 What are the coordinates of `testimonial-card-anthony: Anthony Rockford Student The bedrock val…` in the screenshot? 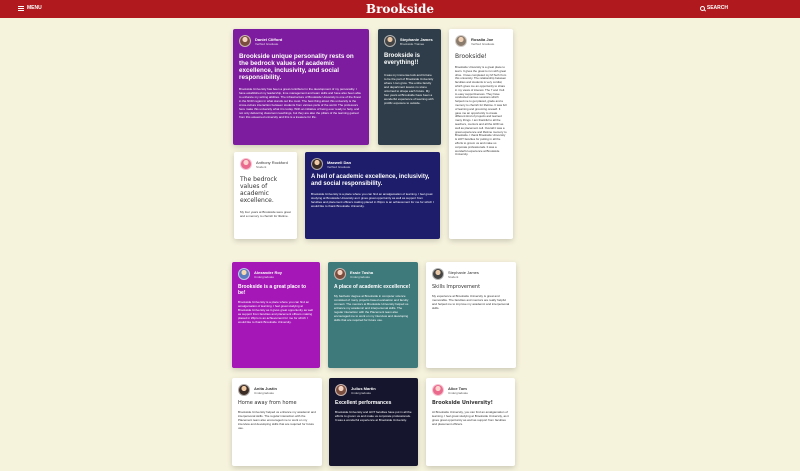 It's located at (265, 195).